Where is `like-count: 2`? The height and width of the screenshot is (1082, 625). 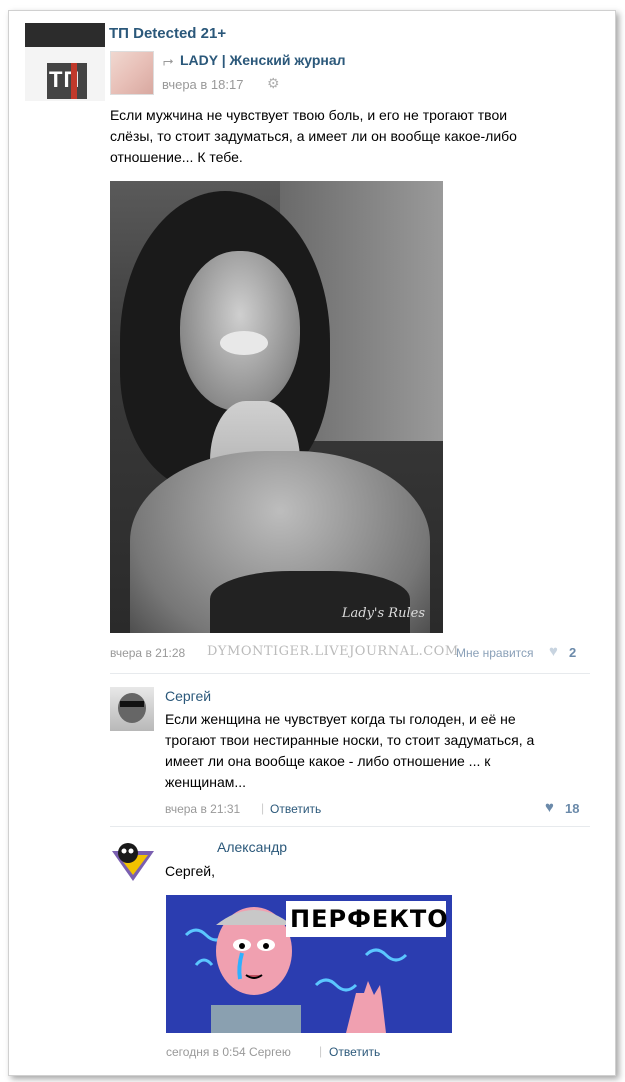
like-count: 2 is located at coordinates (573, 652).